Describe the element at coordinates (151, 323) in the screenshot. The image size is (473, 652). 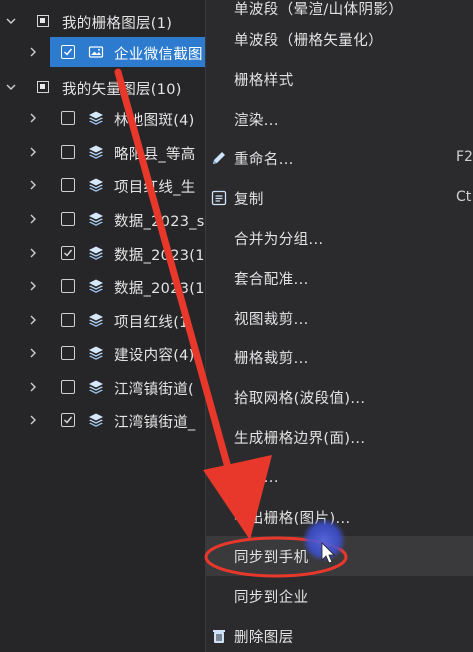
I see `layer-label: 项目红线(1` at that location.